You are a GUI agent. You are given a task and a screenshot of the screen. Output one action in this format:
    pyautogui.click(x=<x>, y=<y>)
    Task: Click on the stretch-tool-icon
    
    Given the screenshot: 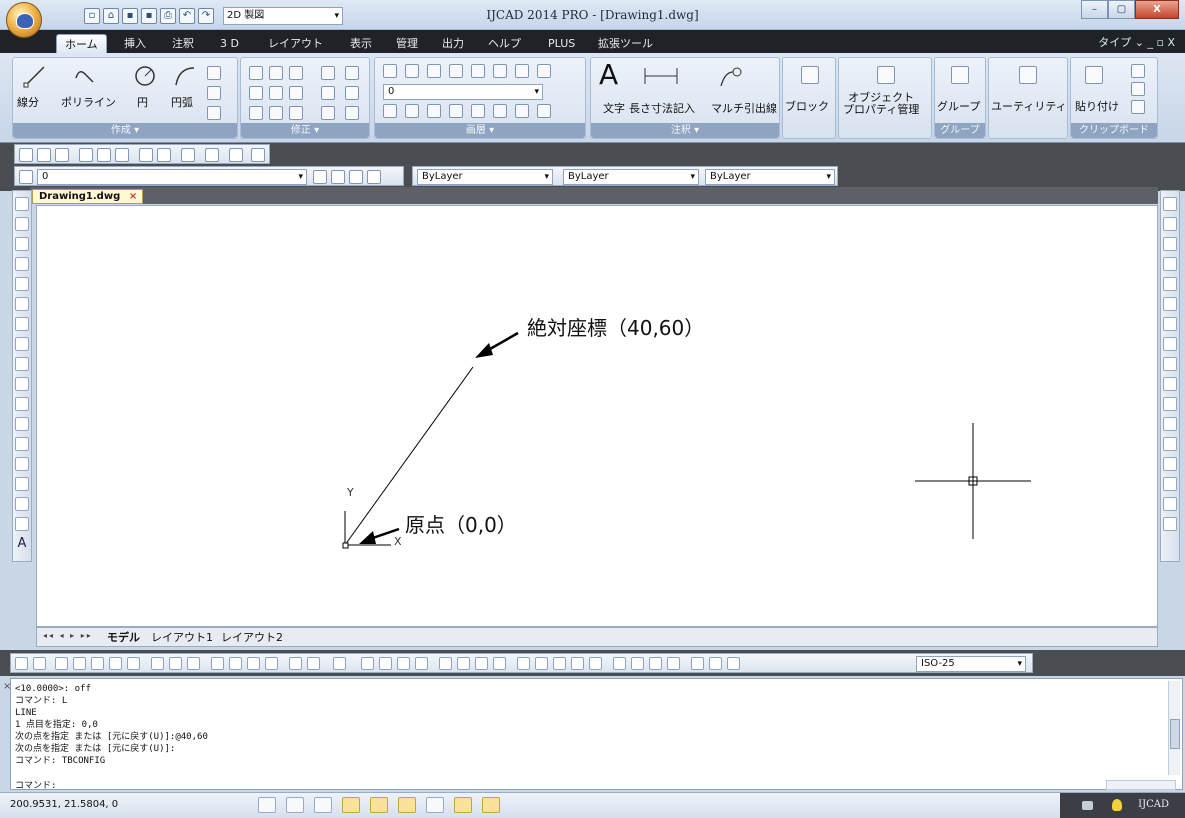 What is the action you would take?
    pyautogui.click(x=1170, y=364)
    